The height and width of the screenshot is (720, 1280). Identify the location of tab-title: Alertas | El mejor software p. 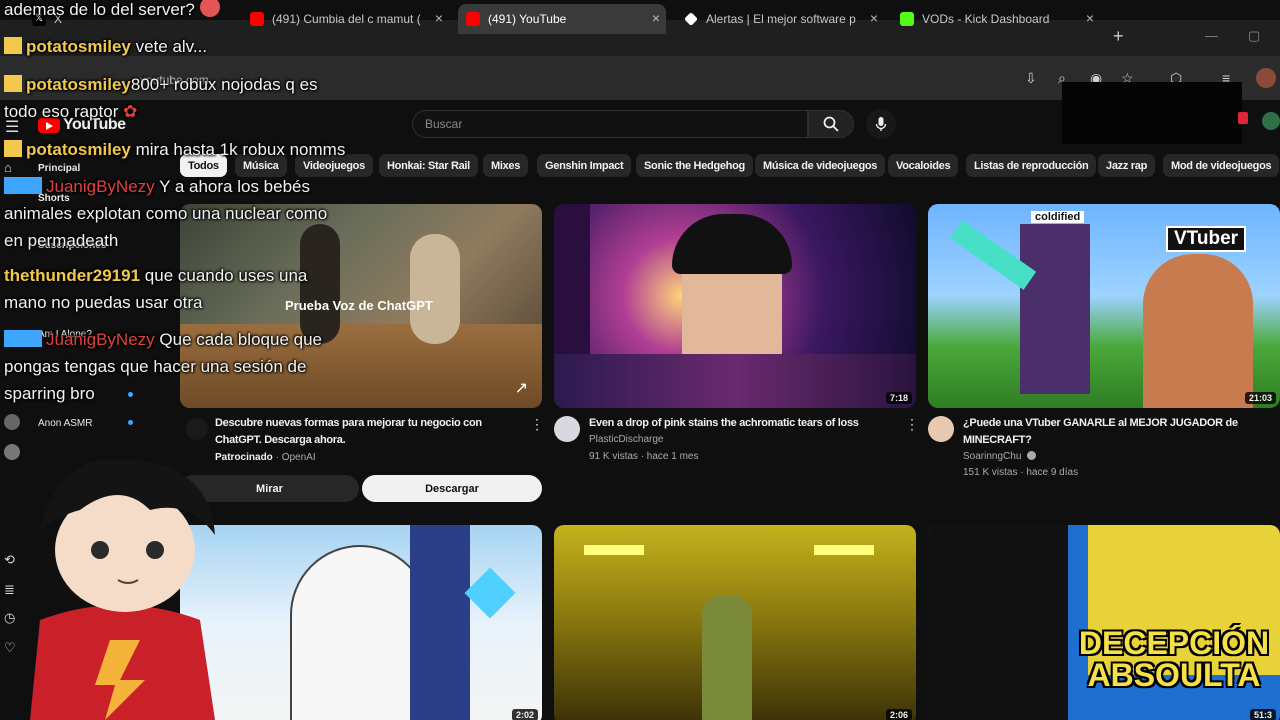
(781, 19).